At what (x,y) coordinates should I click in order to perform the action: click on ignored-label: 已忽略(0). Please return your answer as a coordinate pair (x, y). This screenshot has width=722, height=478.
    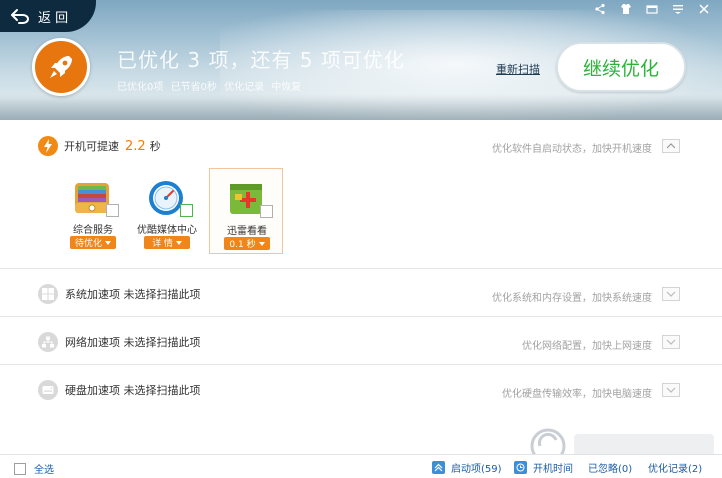
    Looking at the image, I should click on (610, 469).